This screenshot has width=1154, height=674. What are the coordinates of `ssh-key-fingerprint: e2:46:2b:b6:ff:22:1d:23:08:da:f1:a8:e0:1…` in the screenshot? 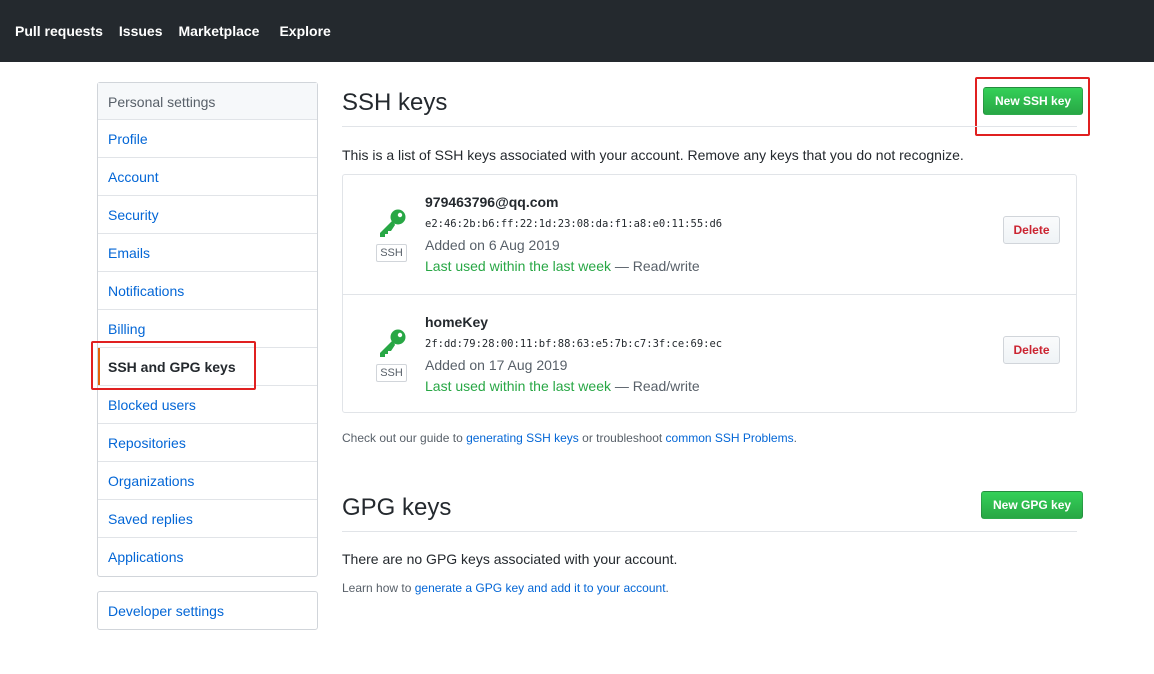 It's located at (574, 224).